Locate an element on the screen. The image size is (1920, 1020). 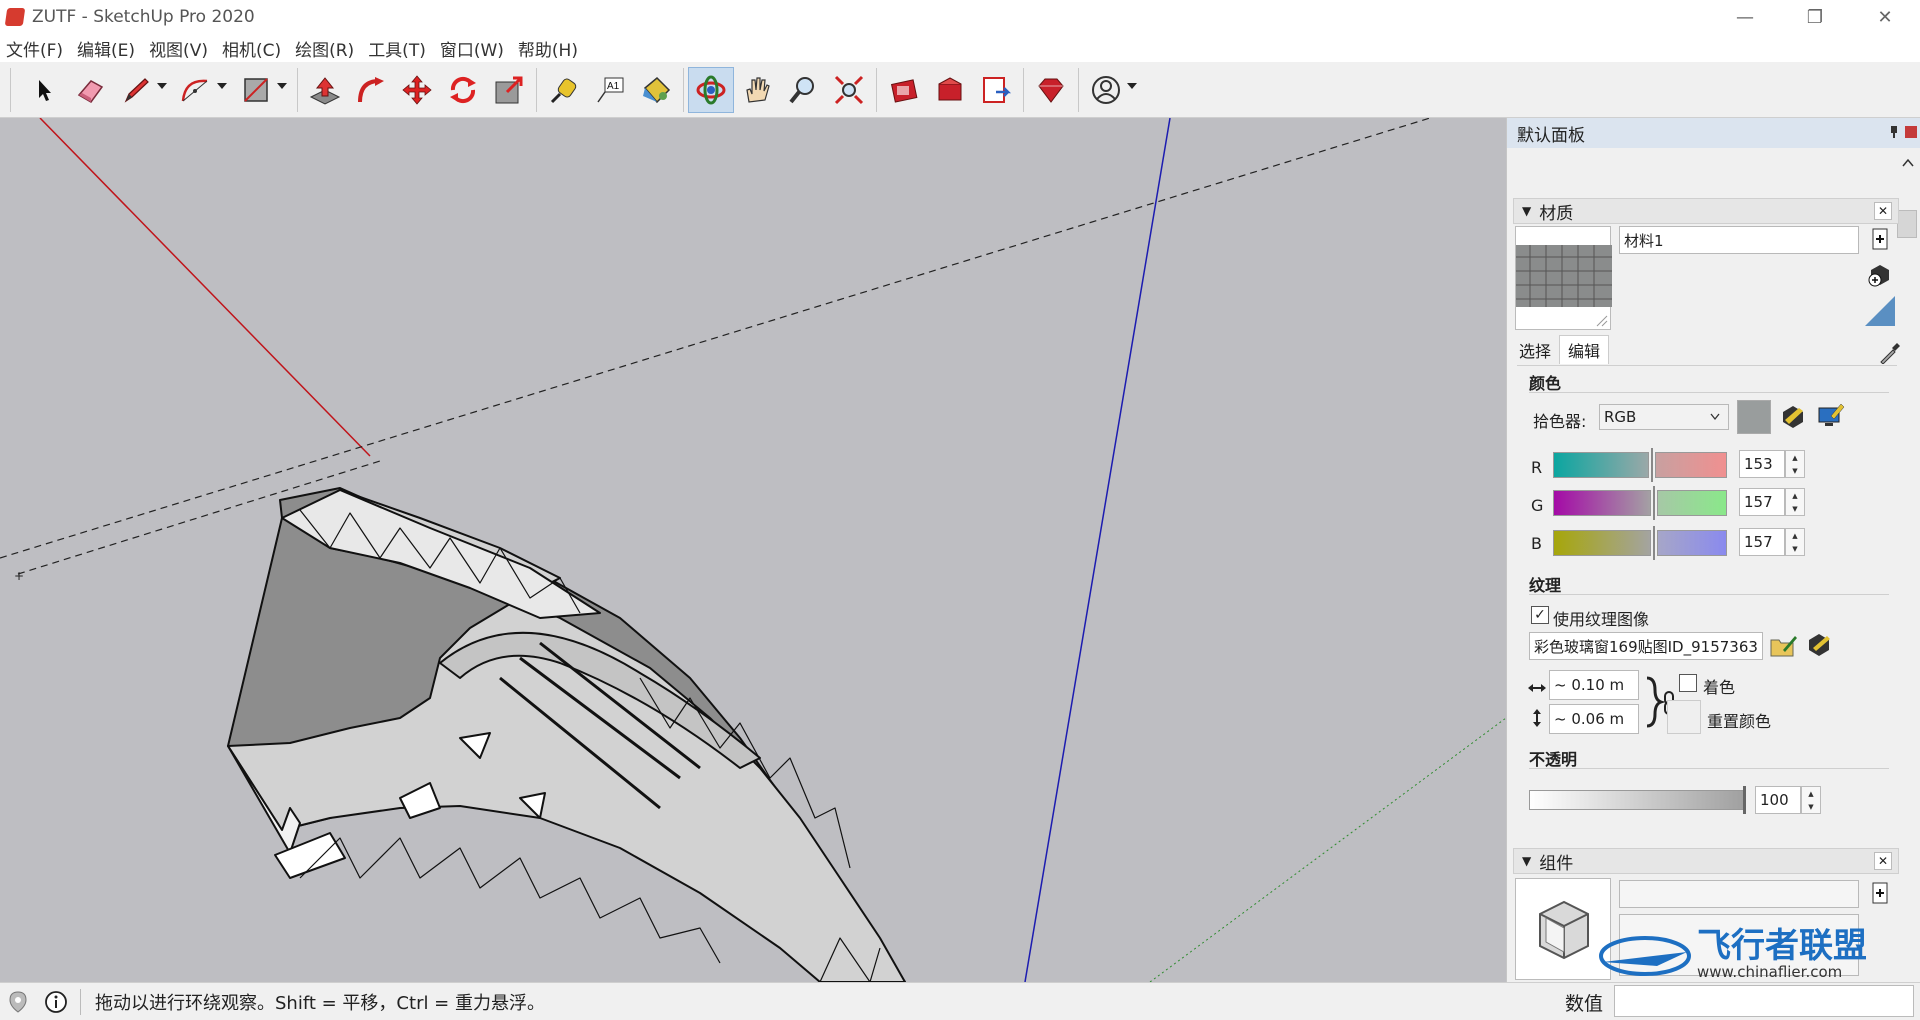
zoom-extents-tool-button is located at coordinates (849, 90).